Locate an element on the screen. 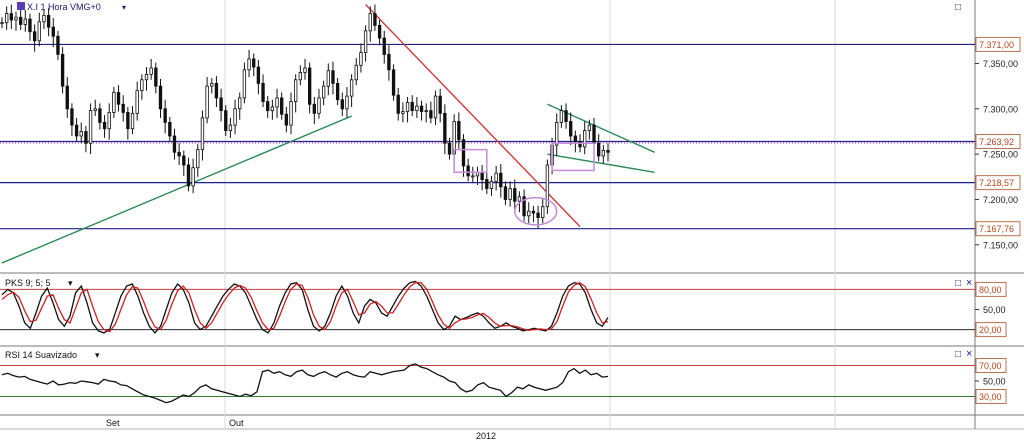 This screenshot has width=1024, height=448. y-tick-label: 7.200,00 is located at coordinates (1000, 200).